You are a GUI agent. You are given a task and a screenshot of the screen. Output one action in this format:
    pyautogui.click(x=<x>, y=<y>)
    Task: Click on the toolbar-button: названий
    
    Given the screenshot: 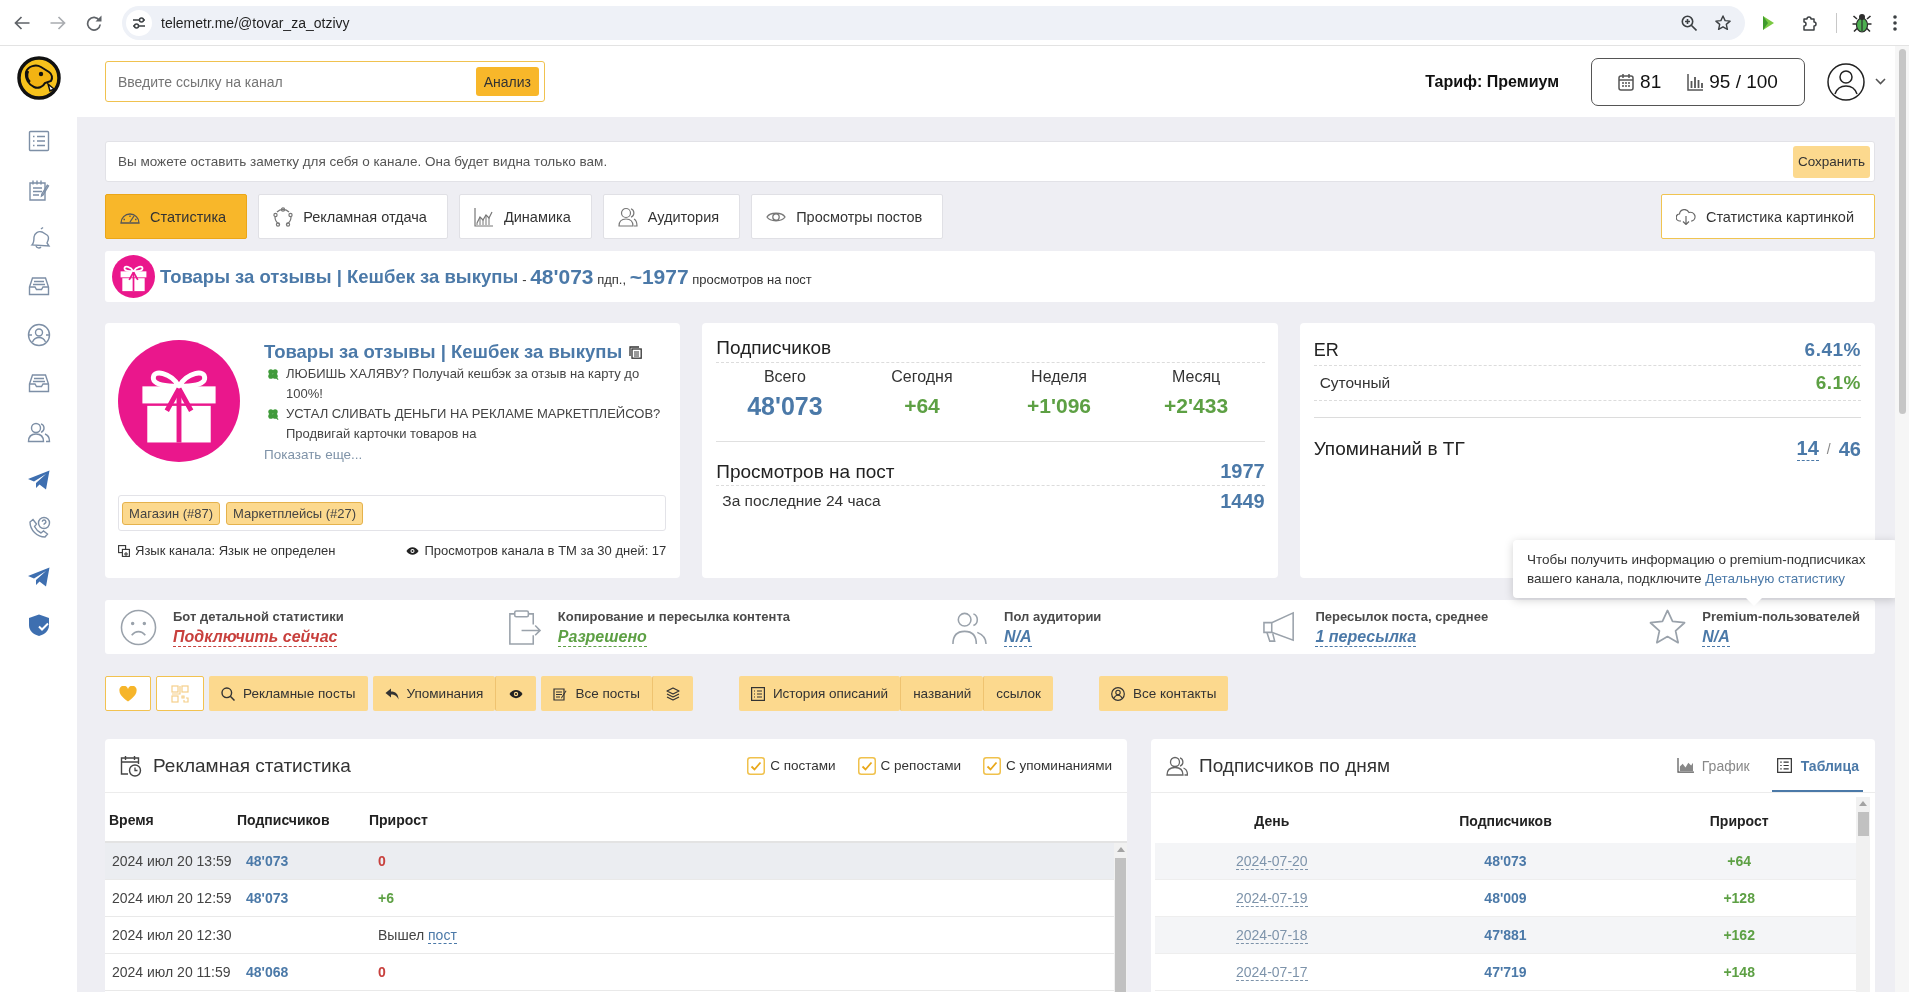 What is the action you would take?
    pyautogui.click(x=942, y=693)
    